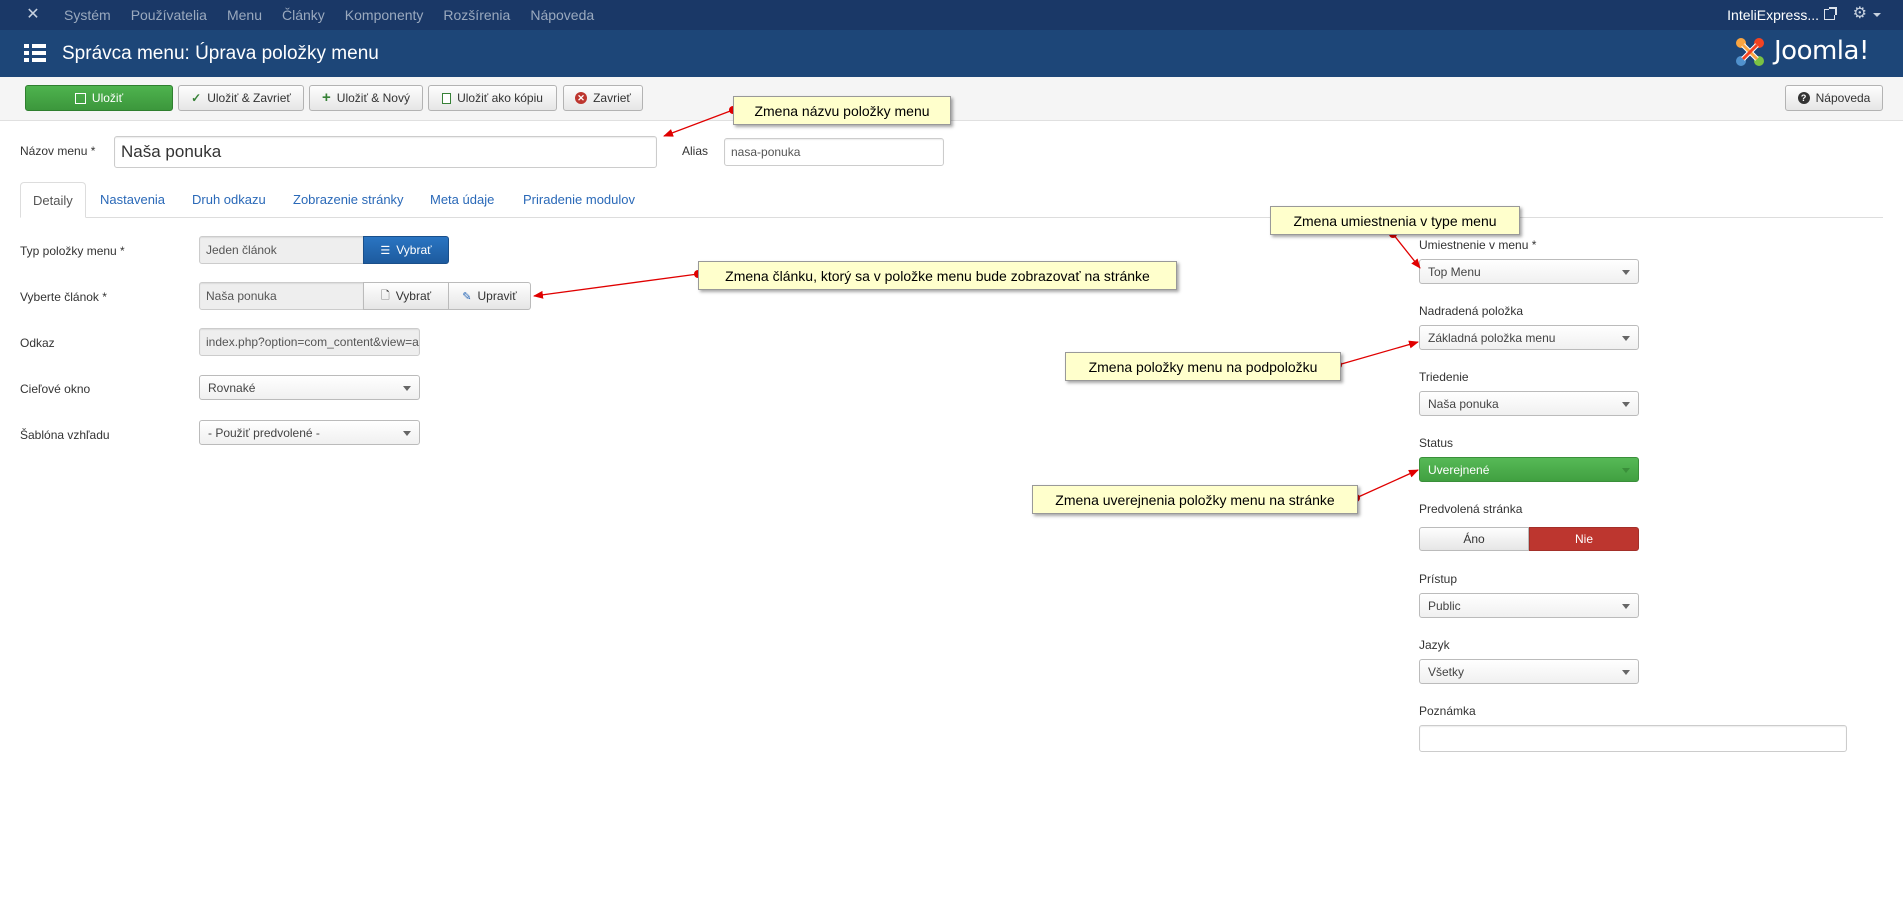 The image size is (1903, 913). I want to click on help-icon: ?, so click(1803, 98).